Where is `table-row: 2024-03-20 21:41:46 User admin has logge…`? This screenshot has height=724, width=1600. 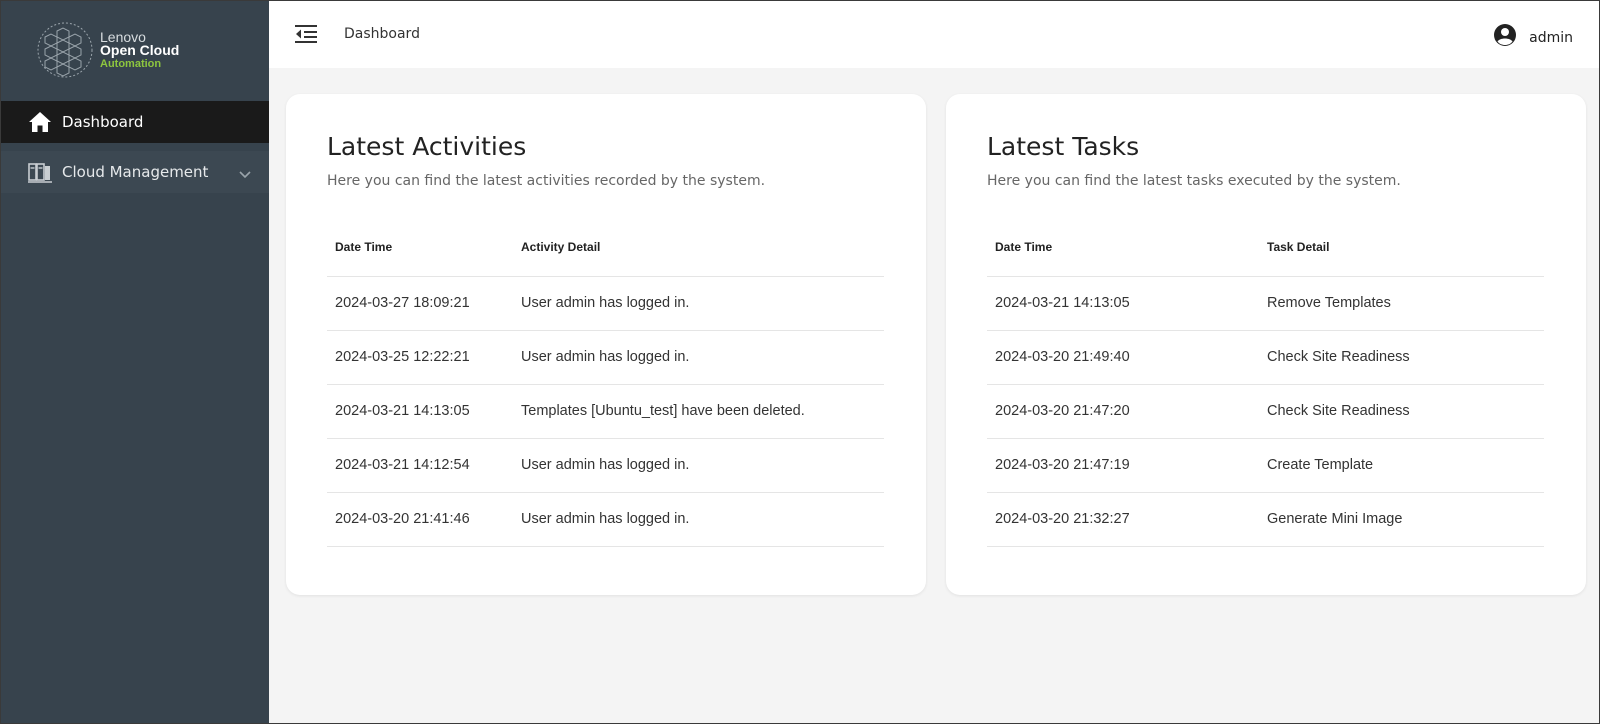
table-row: 2024-03-20 21:41:46 User admin has logge… is located at coordinates (605, 519).